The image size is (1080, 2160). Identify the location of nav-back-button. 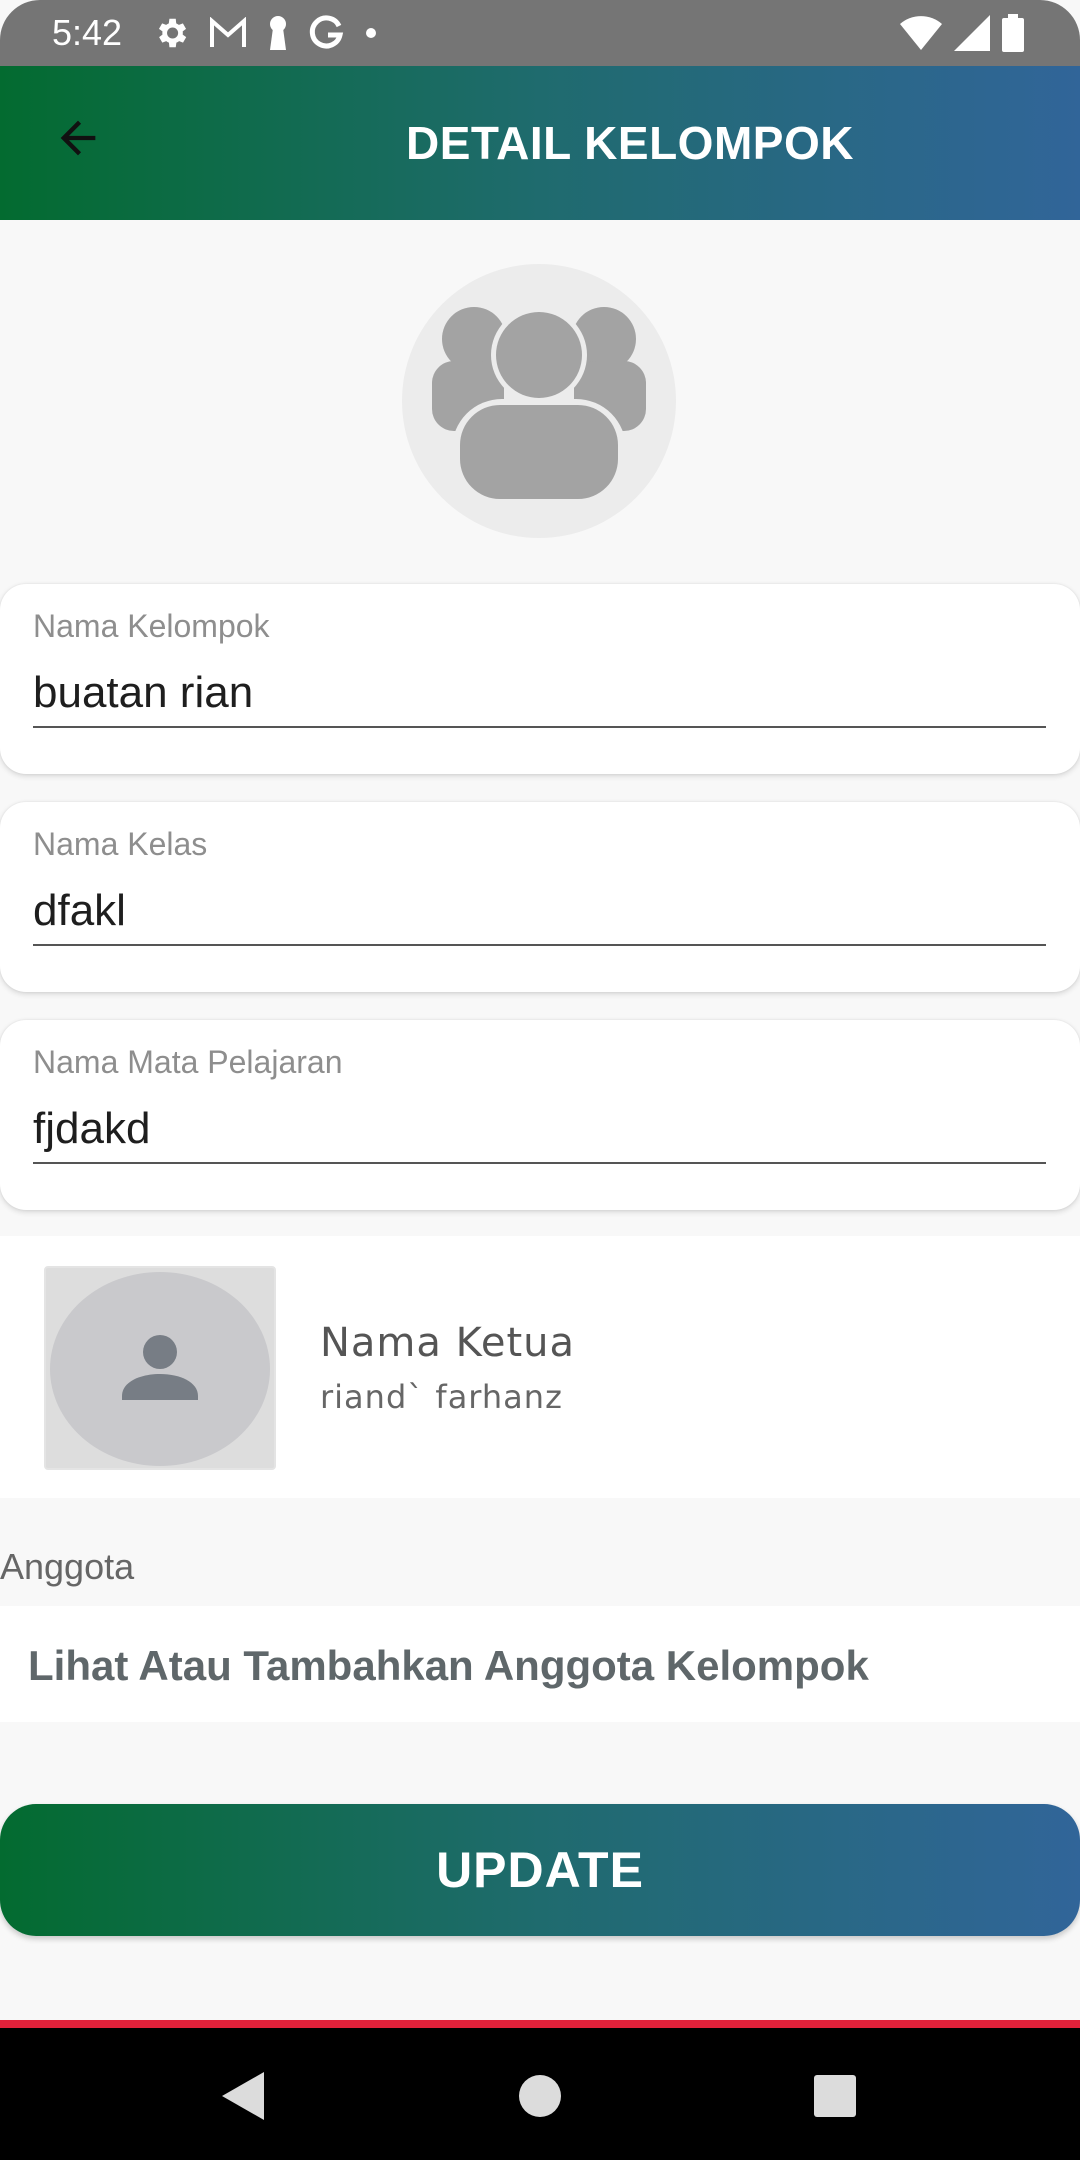
(244, 2098).